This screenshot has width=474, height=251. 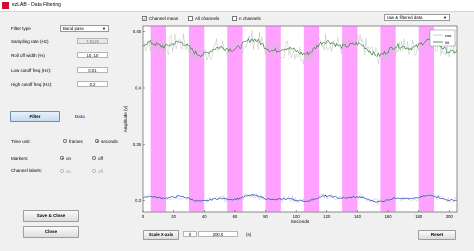 I want to click on x-max-field: 200.0, so click(x=218, y=234).